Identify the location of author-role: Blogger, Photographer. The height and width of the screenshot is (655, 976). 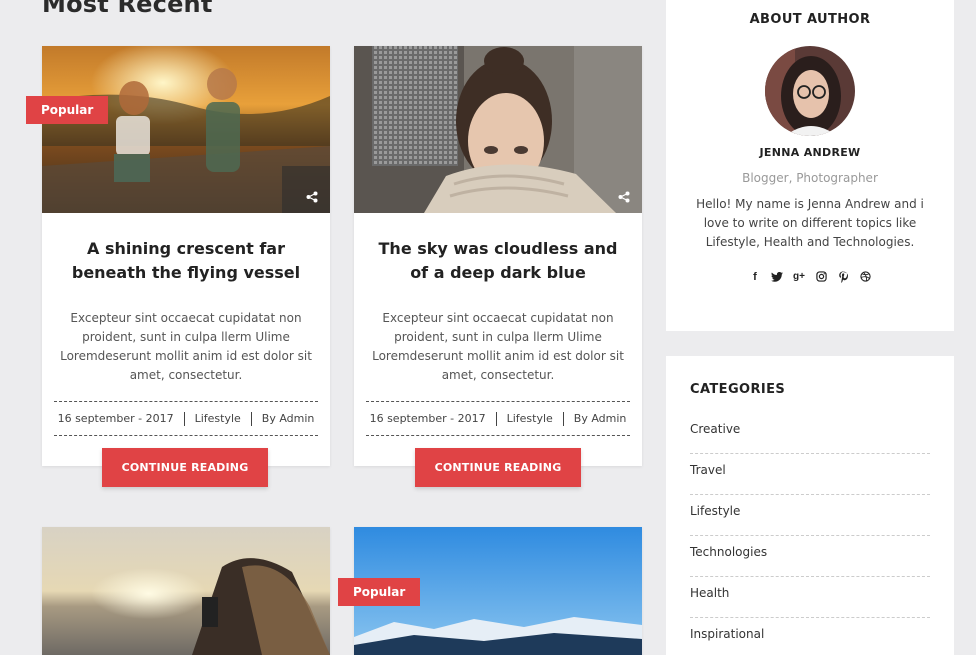
(810, 178).